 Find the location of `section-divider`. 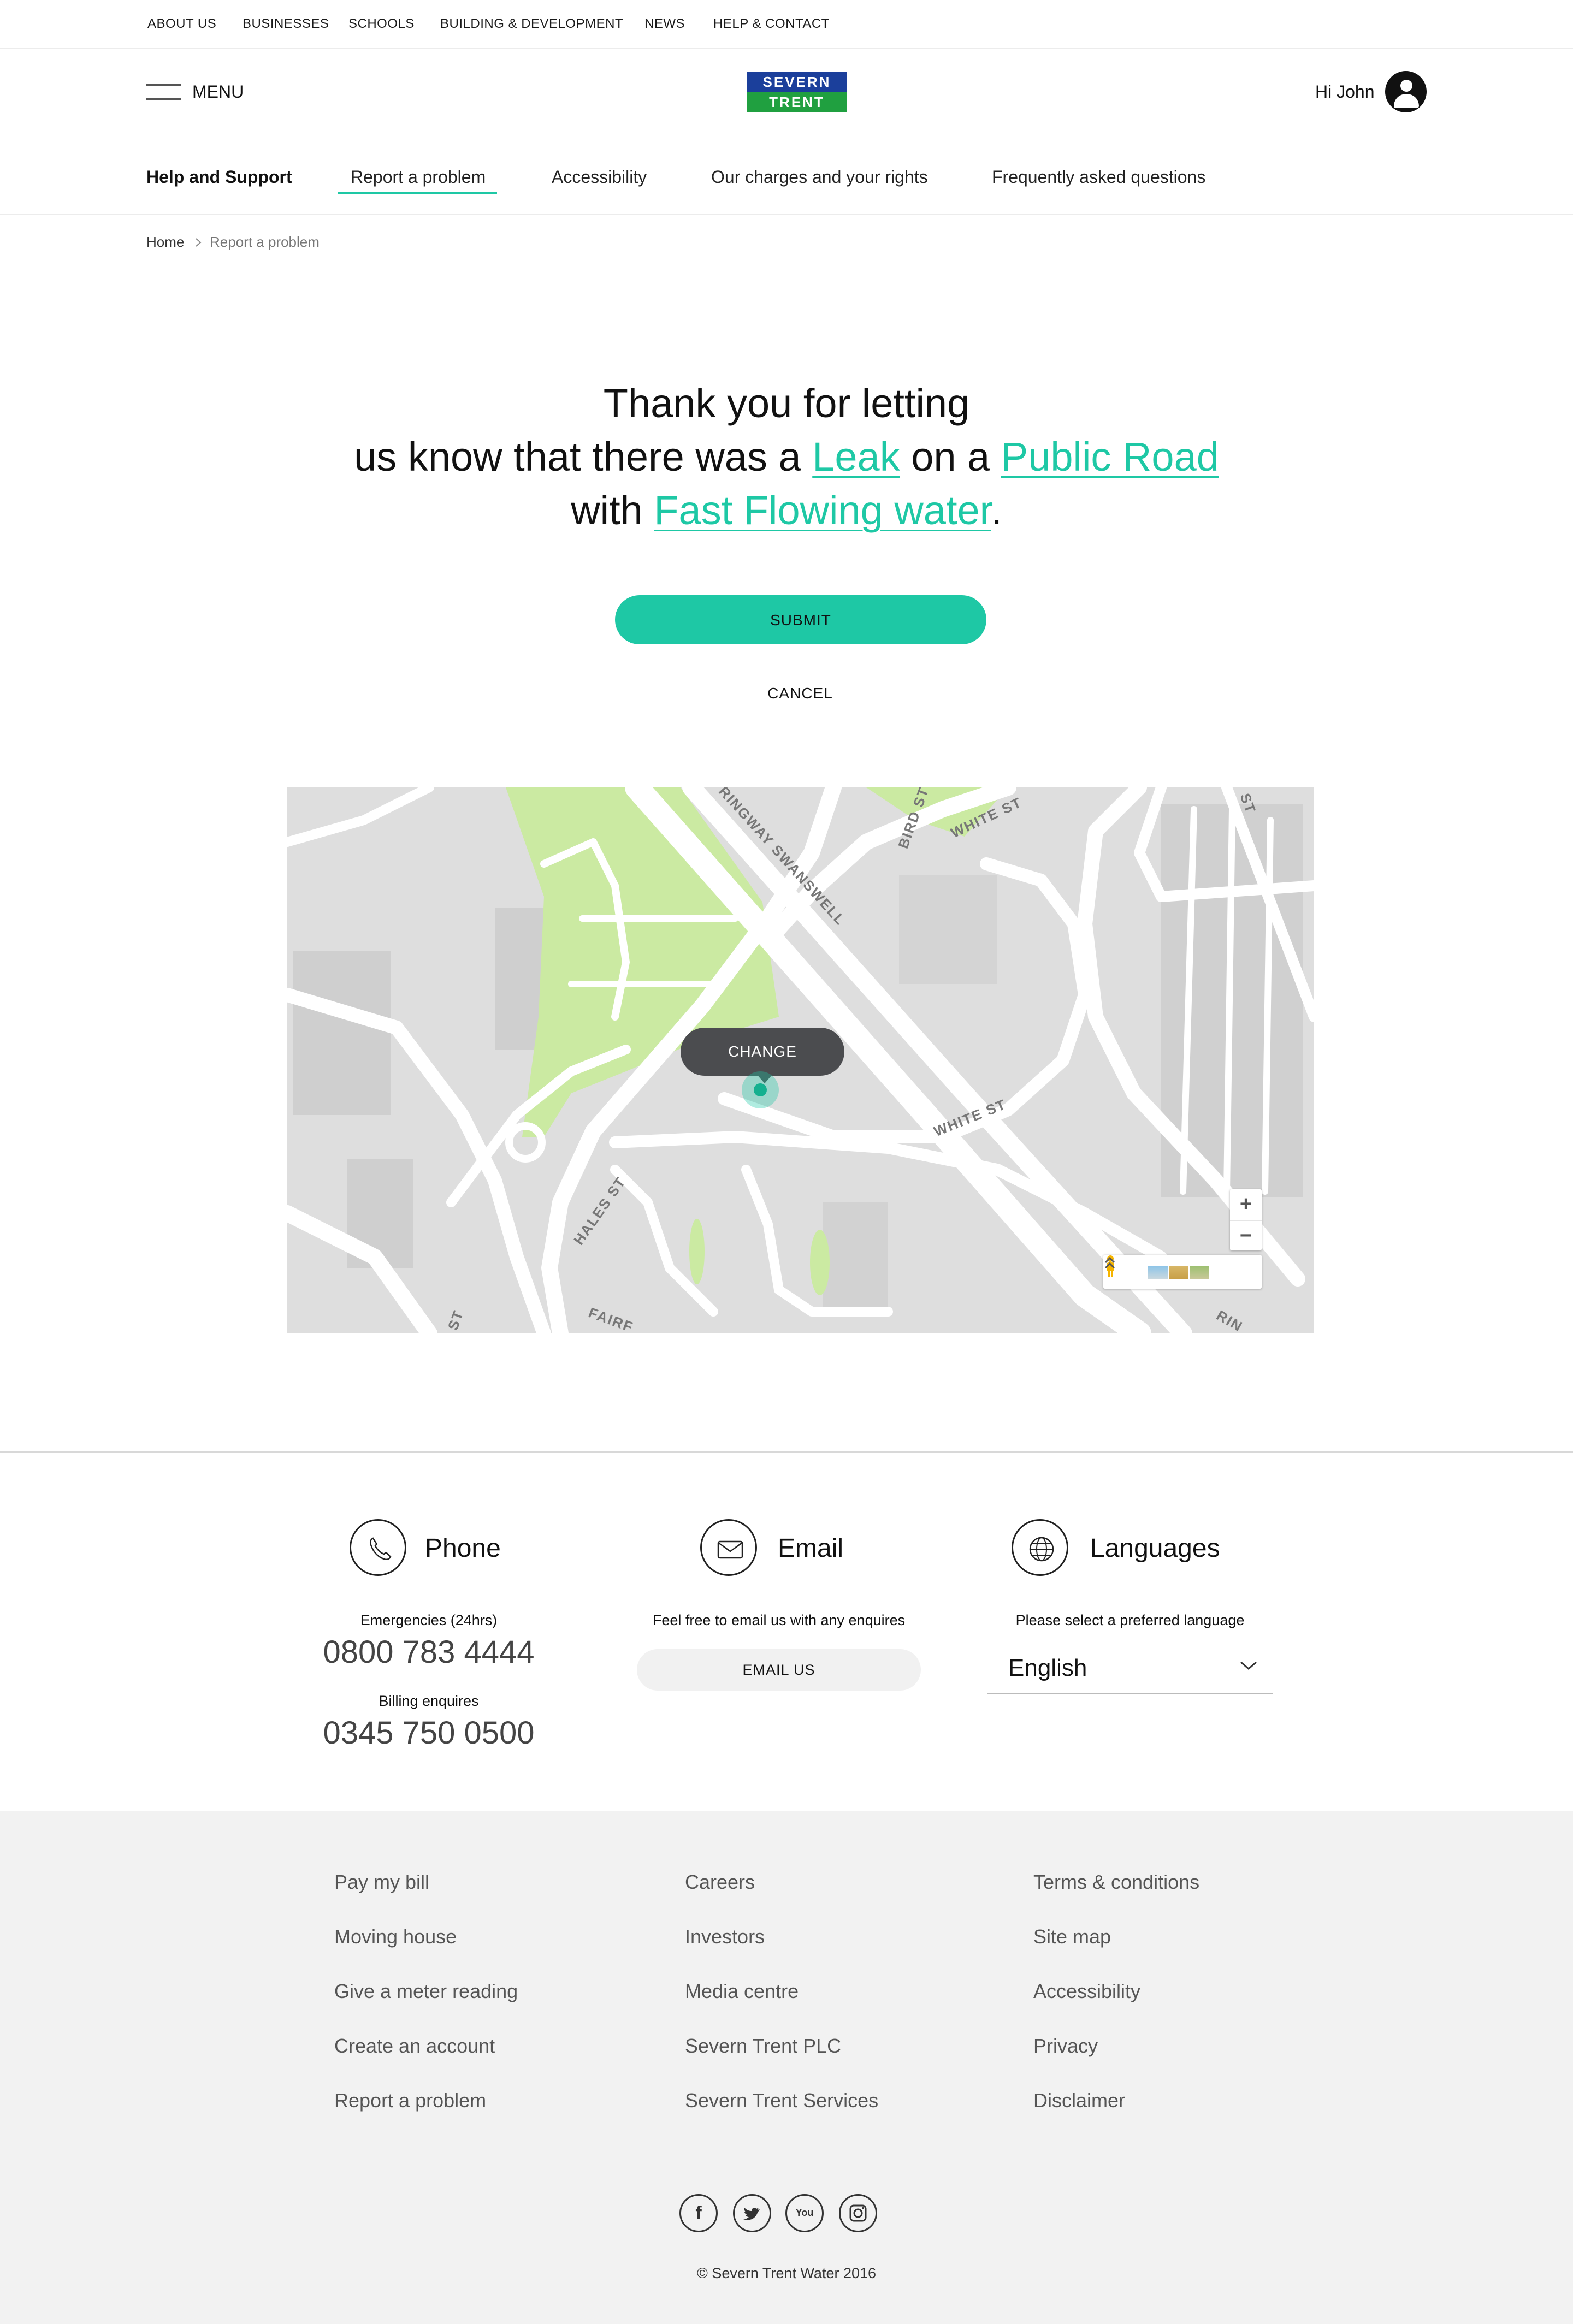

section-divider is located at coordinates (786, 1452).